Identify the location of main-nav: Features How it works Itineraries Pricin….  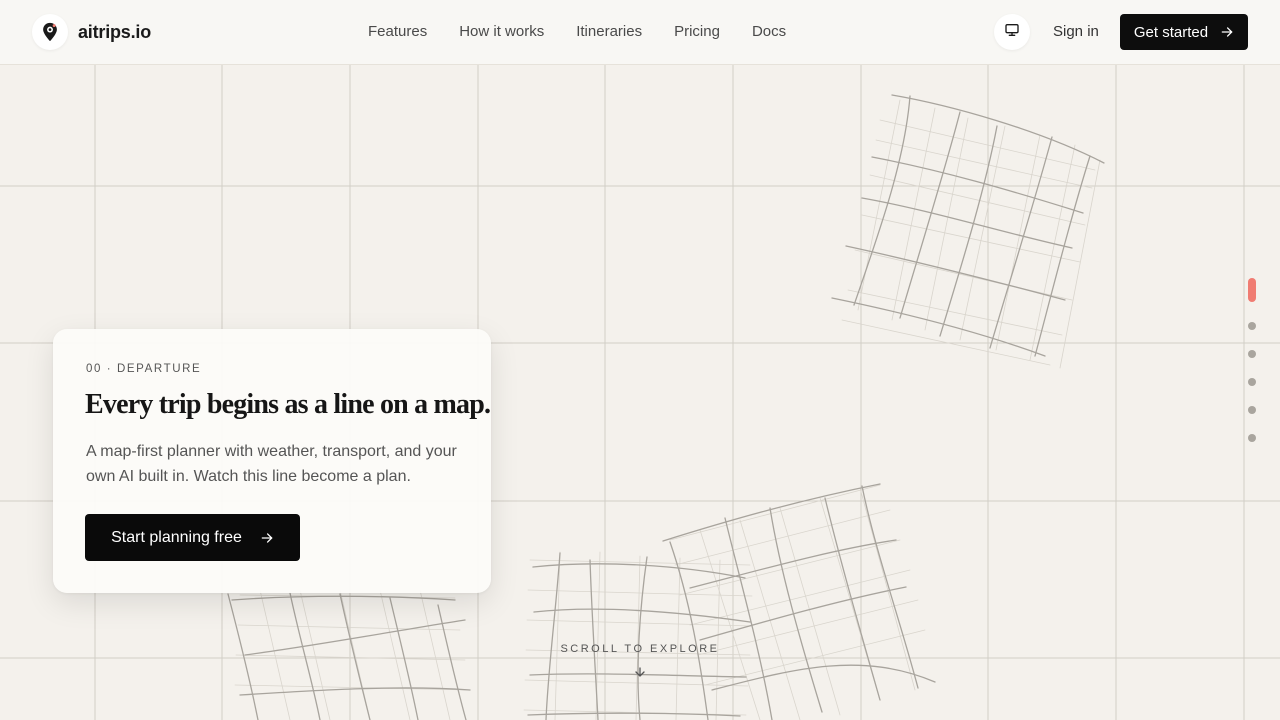
(593, 31).